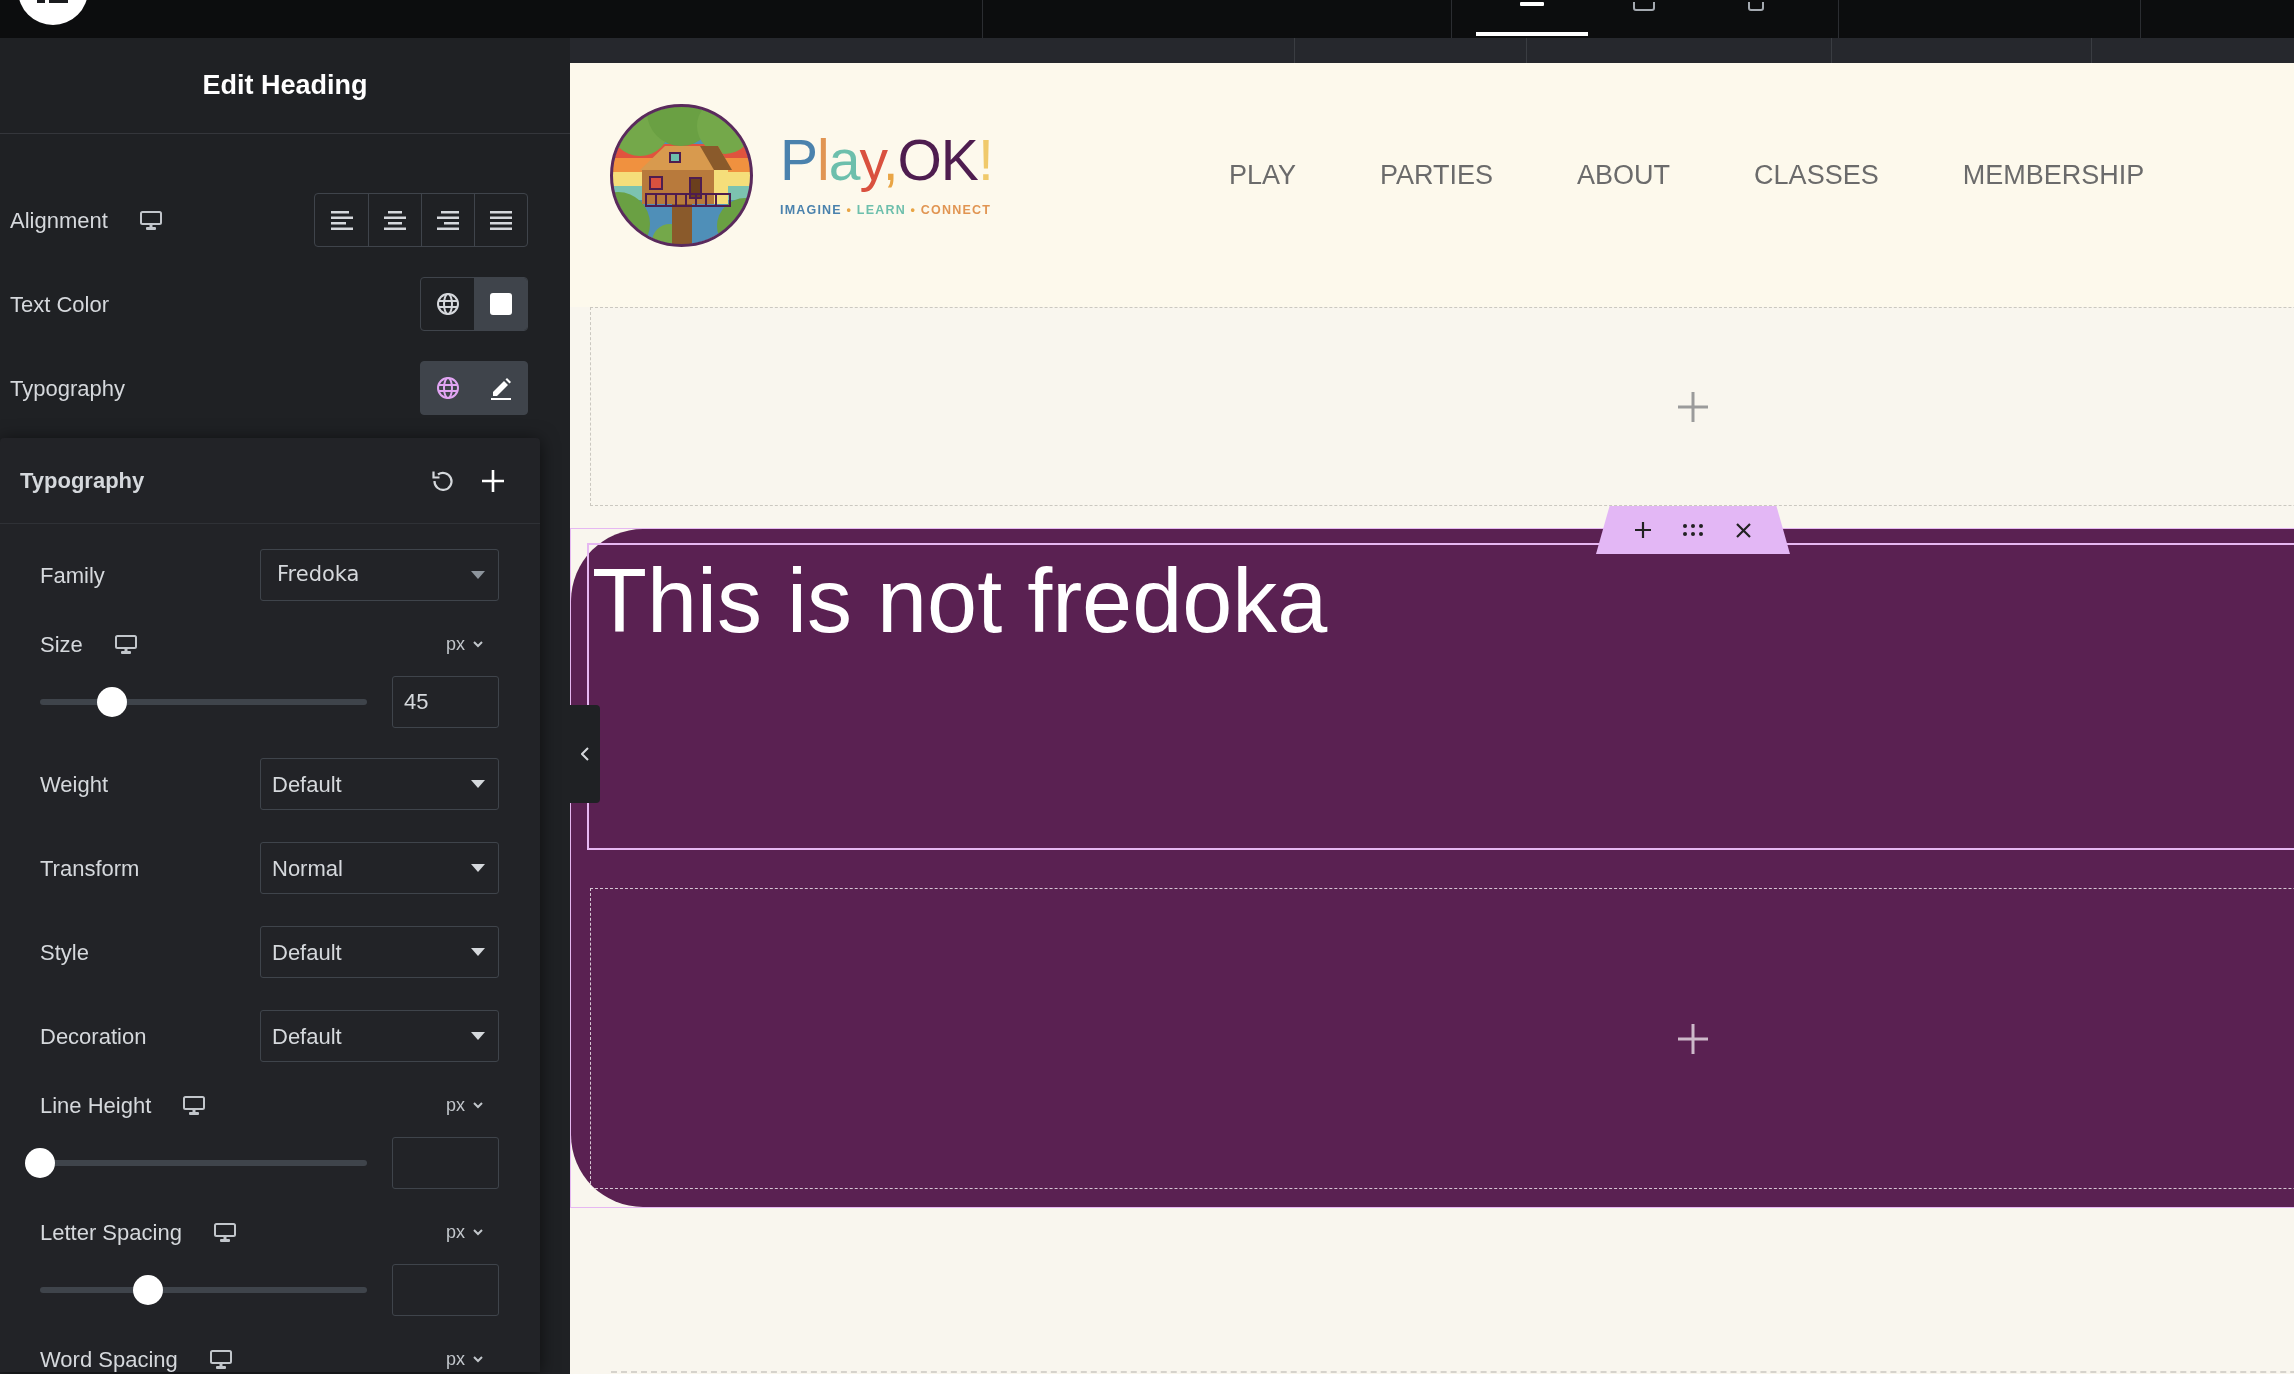 The height and width of the screenshot is (1374, 2294). I want to click on menu-link: ABOUT, so click(1624, 175).